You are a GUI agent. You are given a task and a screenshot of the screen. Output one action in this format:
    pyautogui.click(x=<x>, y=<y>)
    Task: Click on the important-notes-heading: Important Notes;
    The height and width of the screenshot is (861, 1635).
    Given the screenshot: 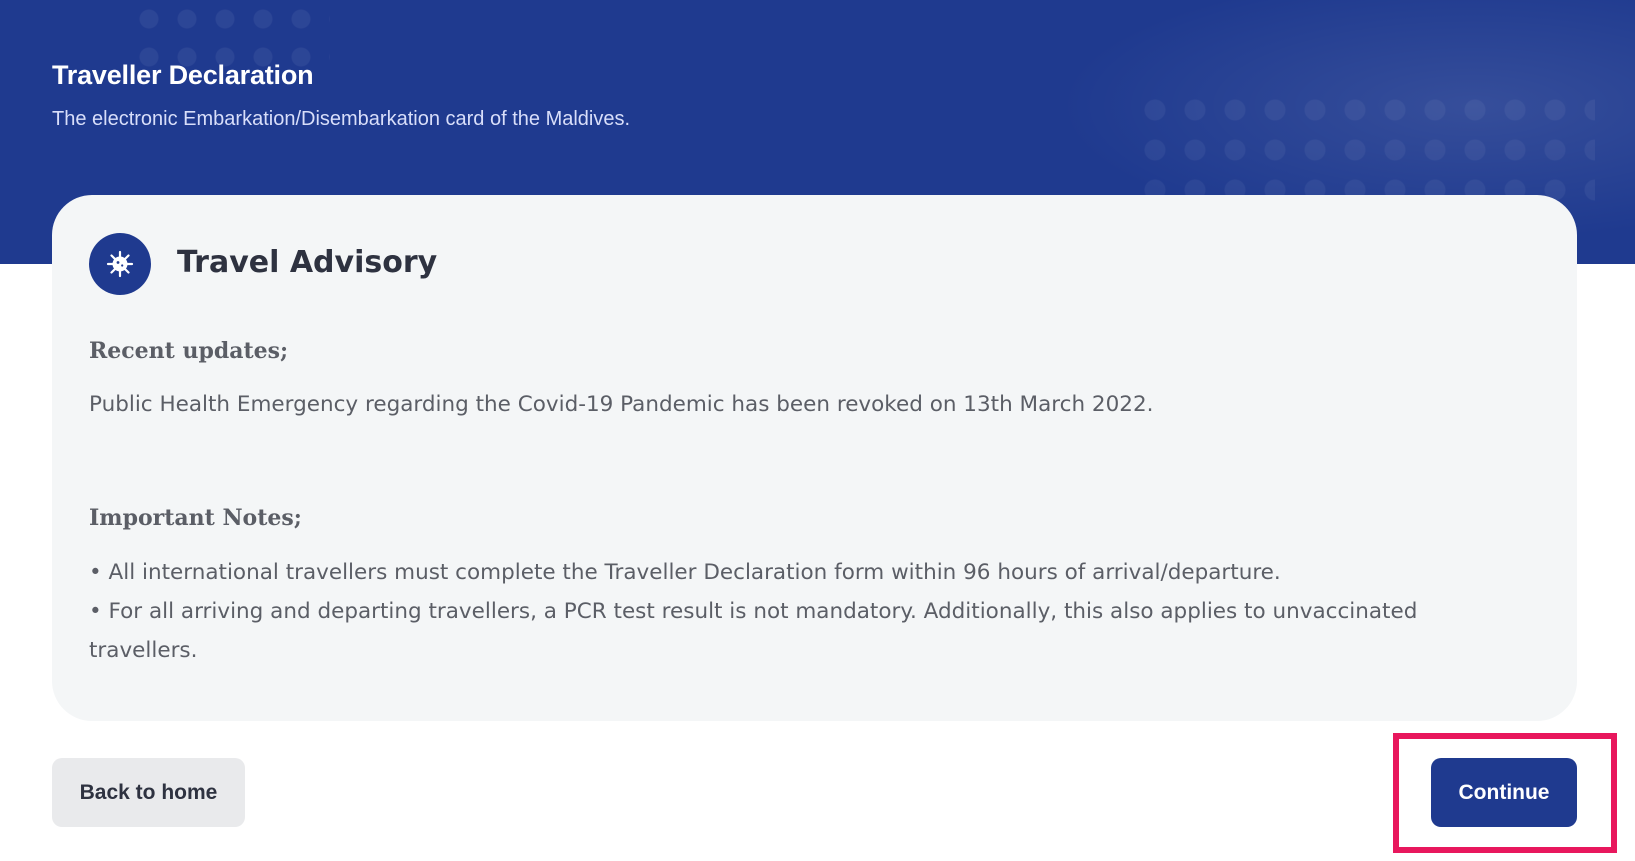 What is the action you would take?
    pyautogui.click(x=195, y=518)
    